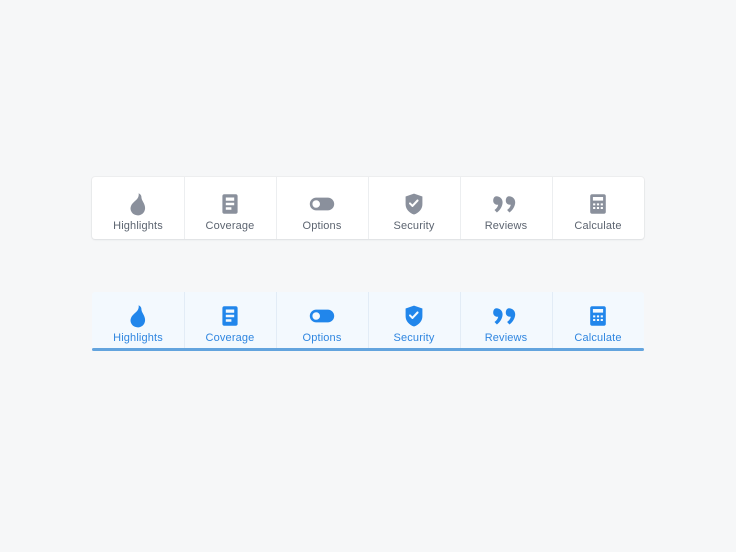  I want to click on tab-calculate-active: Calculate, so click(598, 320).